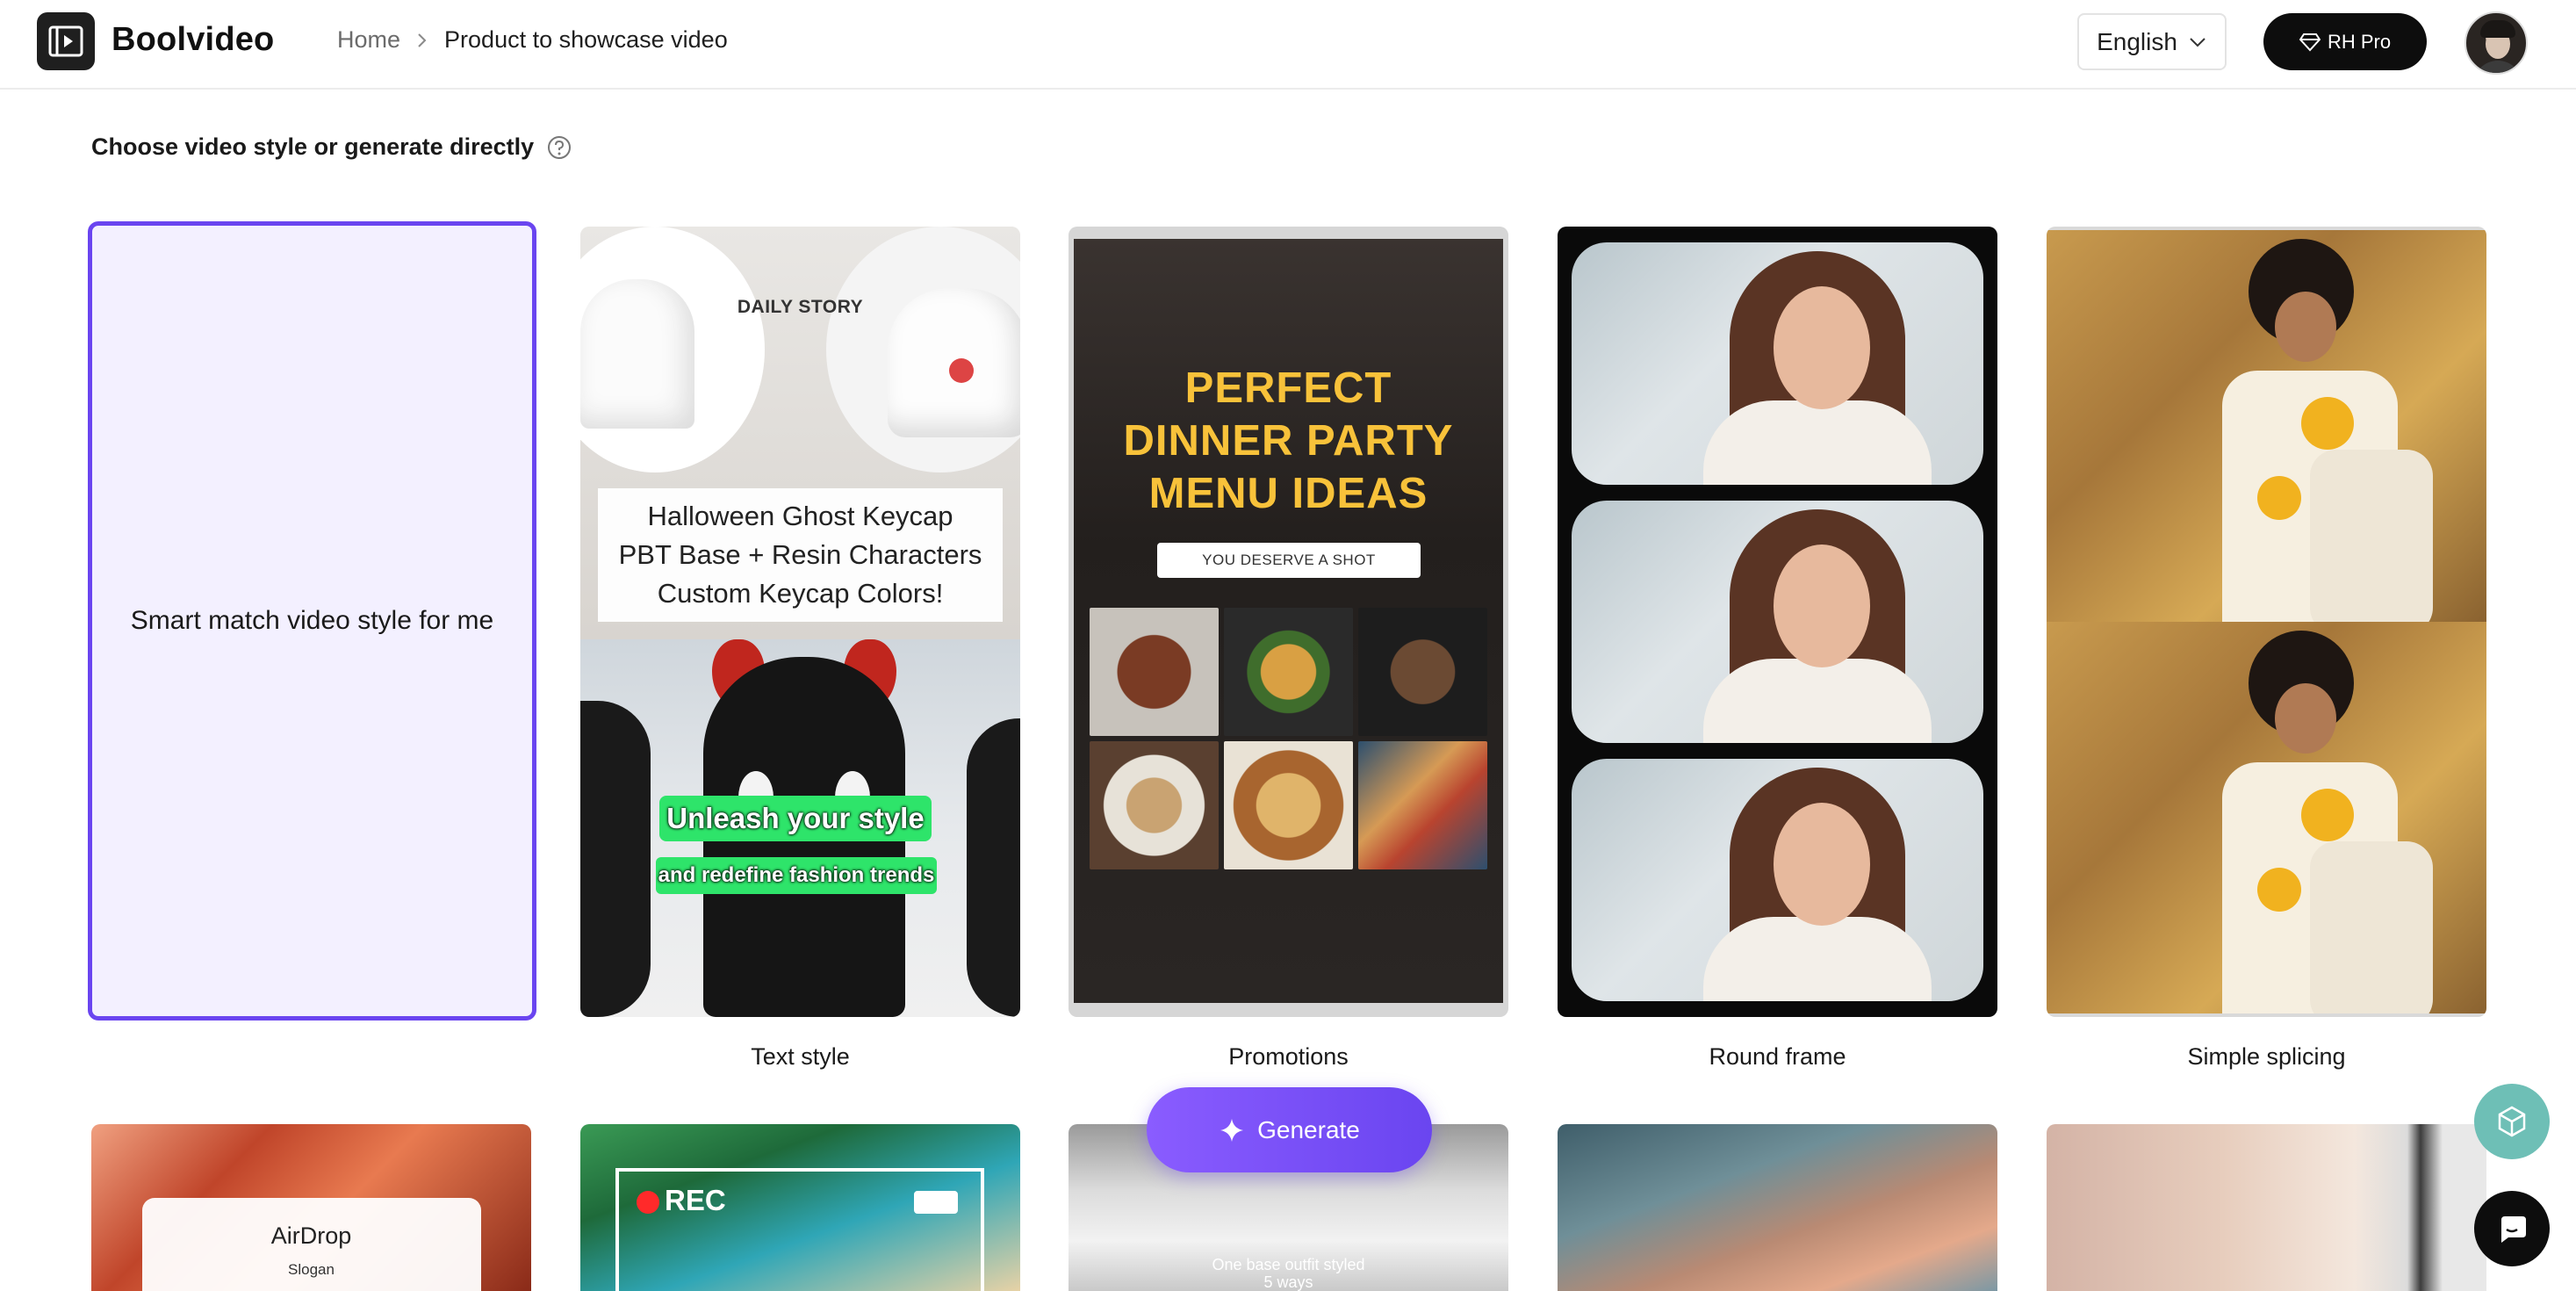 Image resolution: width=2576 pixels, height=1291 pixels. What do you see at coordinates (1308, 1129) in the screenshot?
I see `generate-label: Generate` at bounding box center [1308, 1129].